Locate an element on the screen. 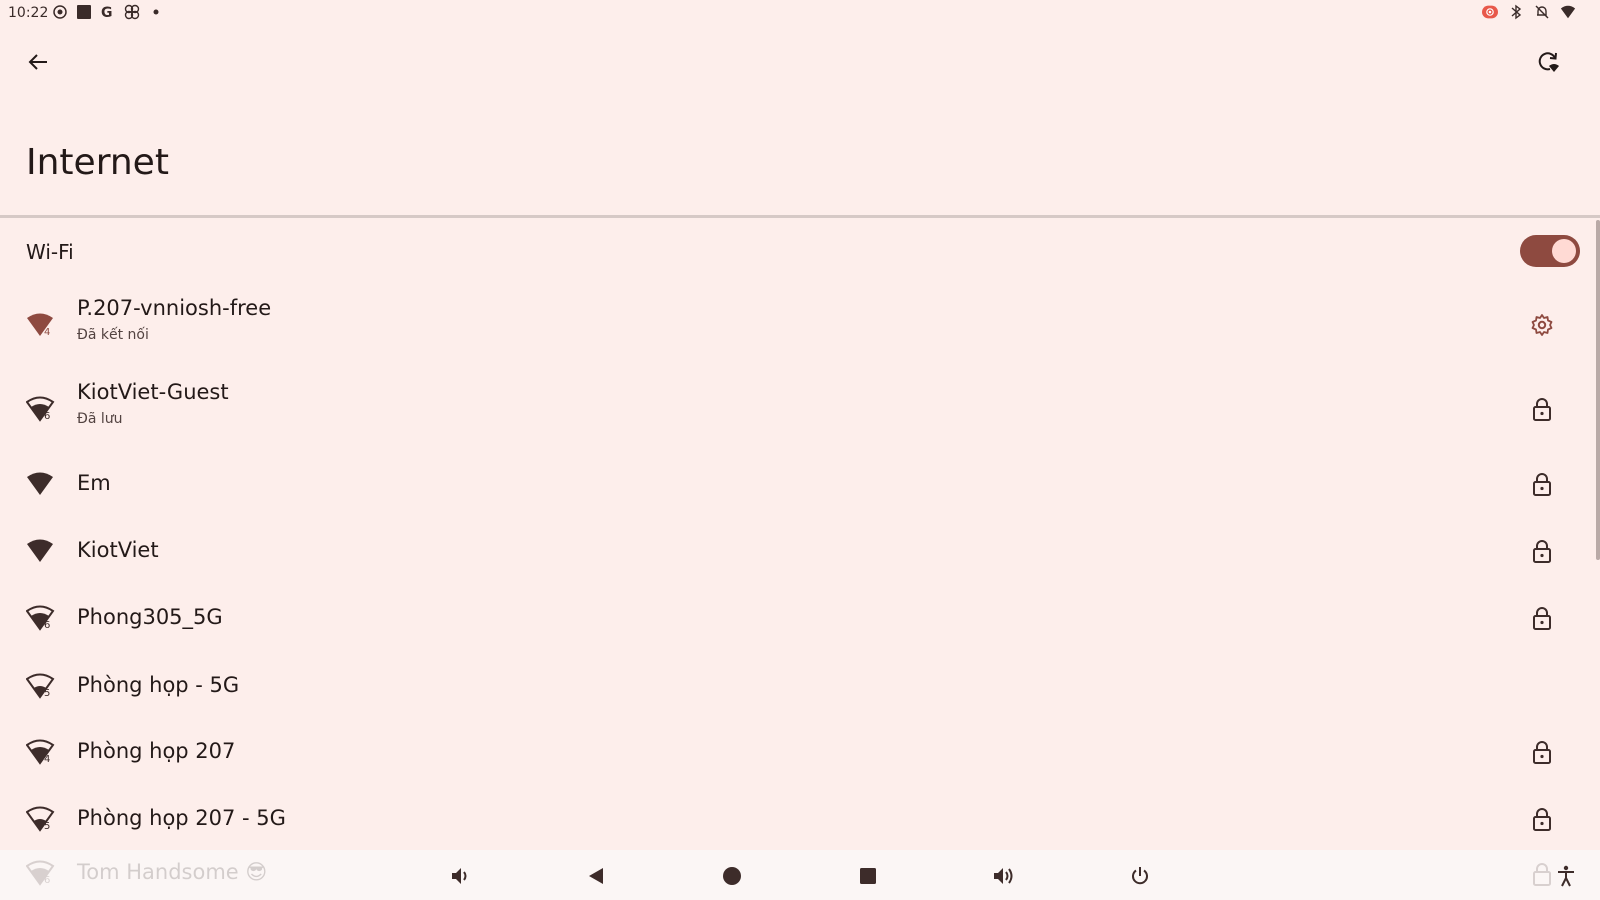  network-name: Phong305_5G is located at coordinates (150, 617).